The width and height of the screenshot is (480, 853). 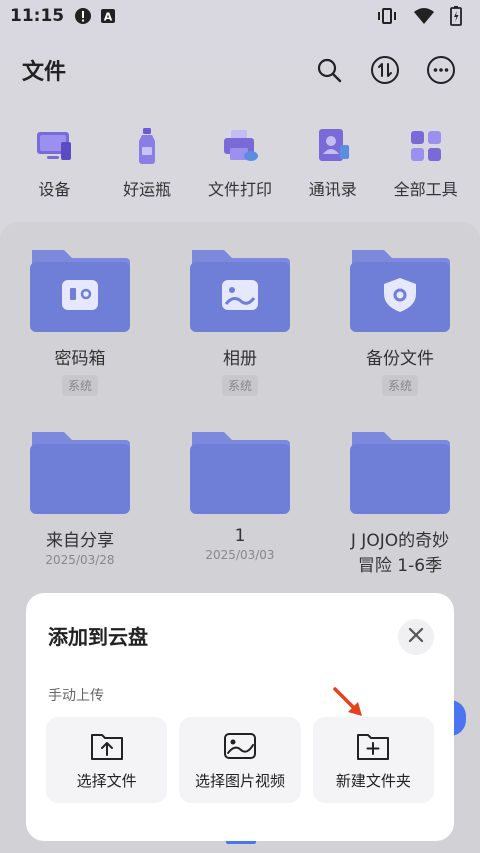 I want to click on option-label: 选择图片视频, so click(x=239, y=780).